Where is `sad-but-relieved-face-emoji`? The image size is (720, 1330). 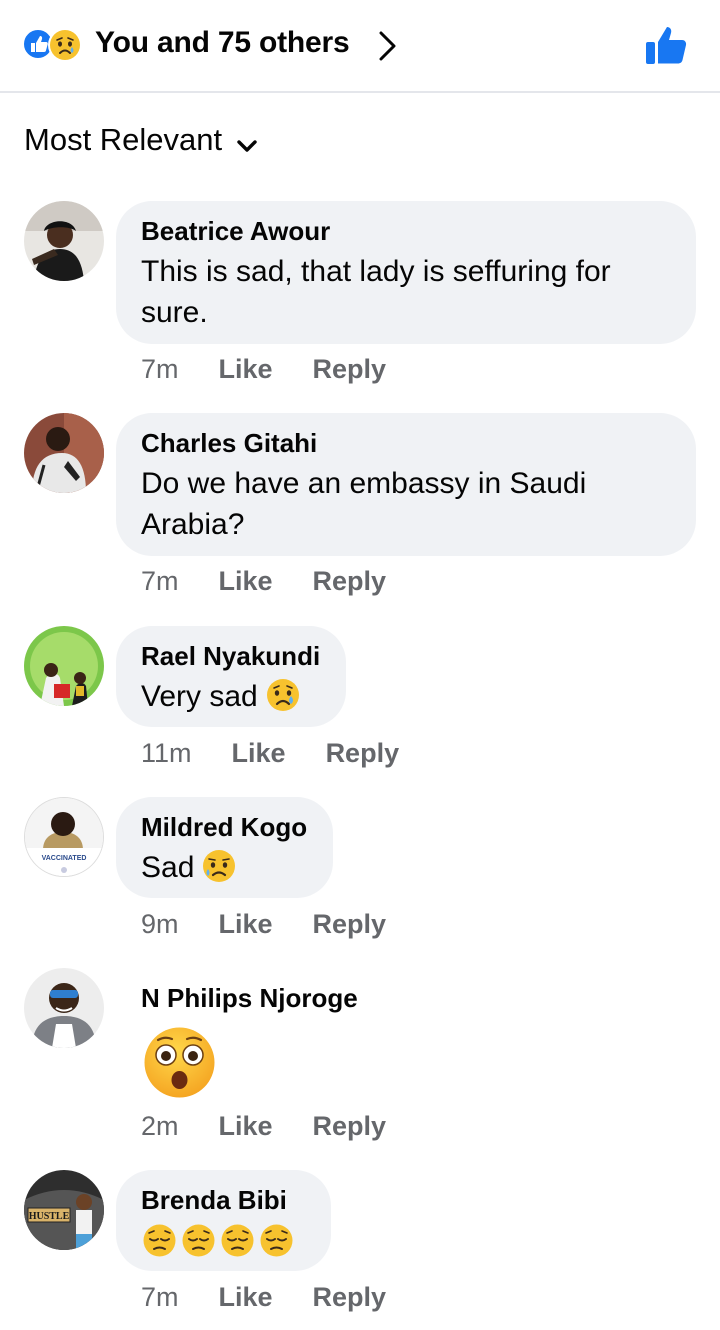
sad-but-relieved-face-emoji is located at coordinates (219, 871).